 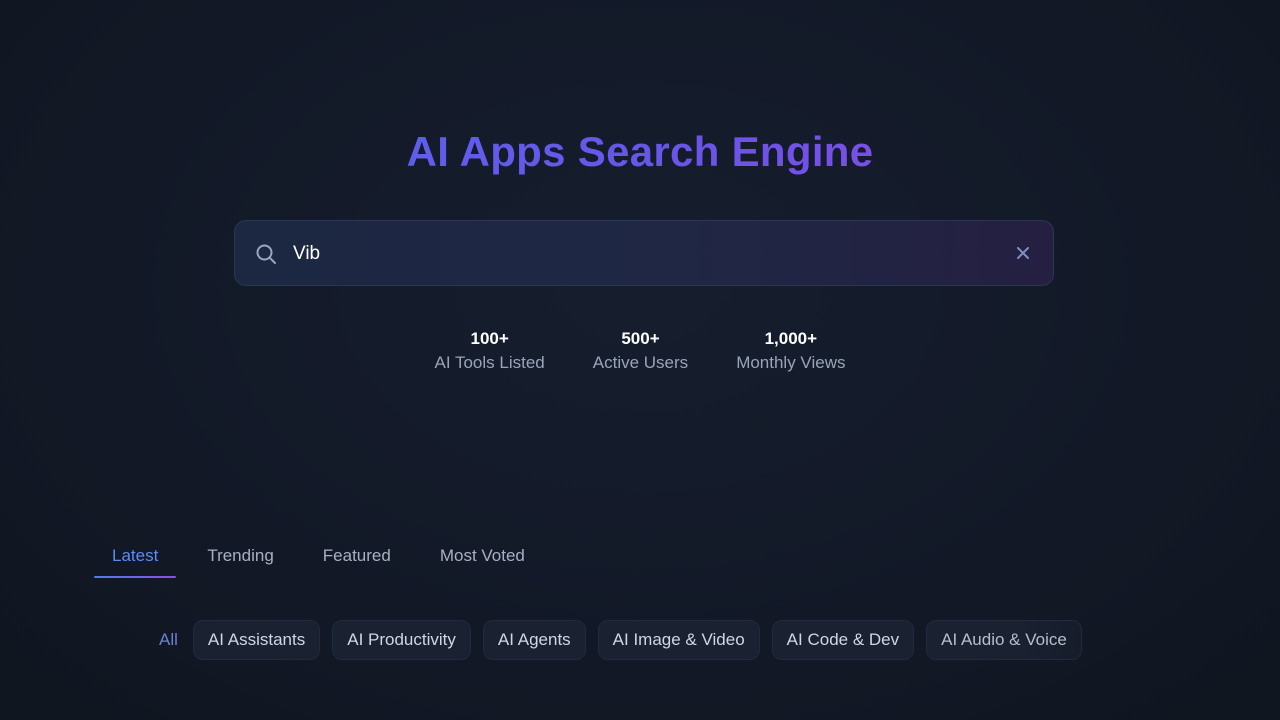 I want to click on category-chip-ai-image-video: AI Image & Video, so click(x=678, y=640).